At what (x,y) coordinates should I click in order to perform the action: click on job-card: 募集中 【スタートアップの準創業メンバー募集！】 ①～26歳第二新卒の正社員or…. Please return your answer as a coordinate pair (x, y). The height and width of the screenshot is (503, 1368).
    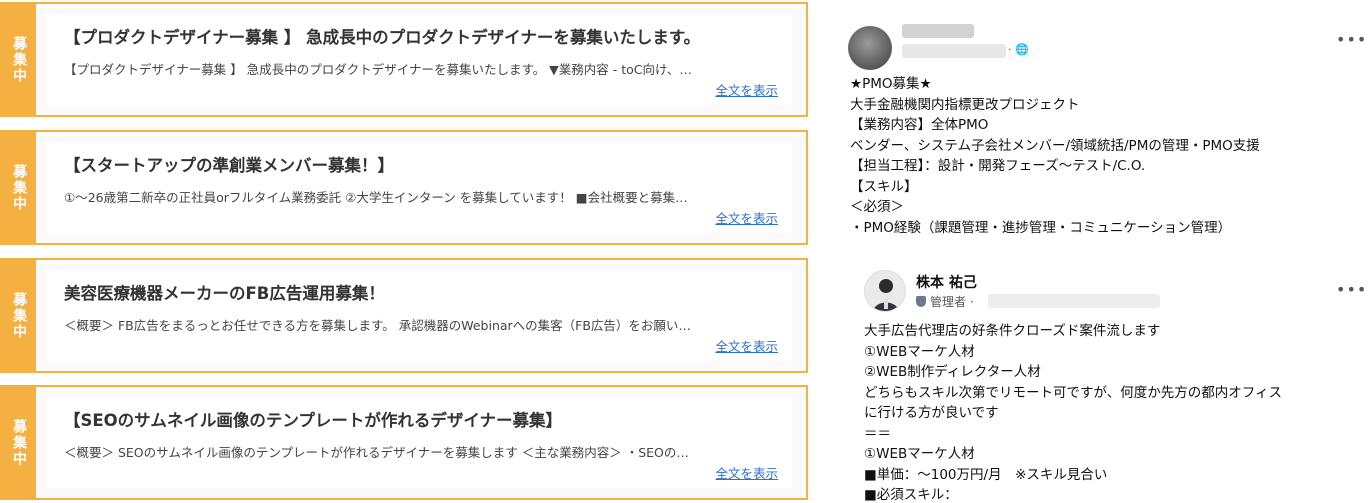
    Looking at the image, I should click on (404, 187).